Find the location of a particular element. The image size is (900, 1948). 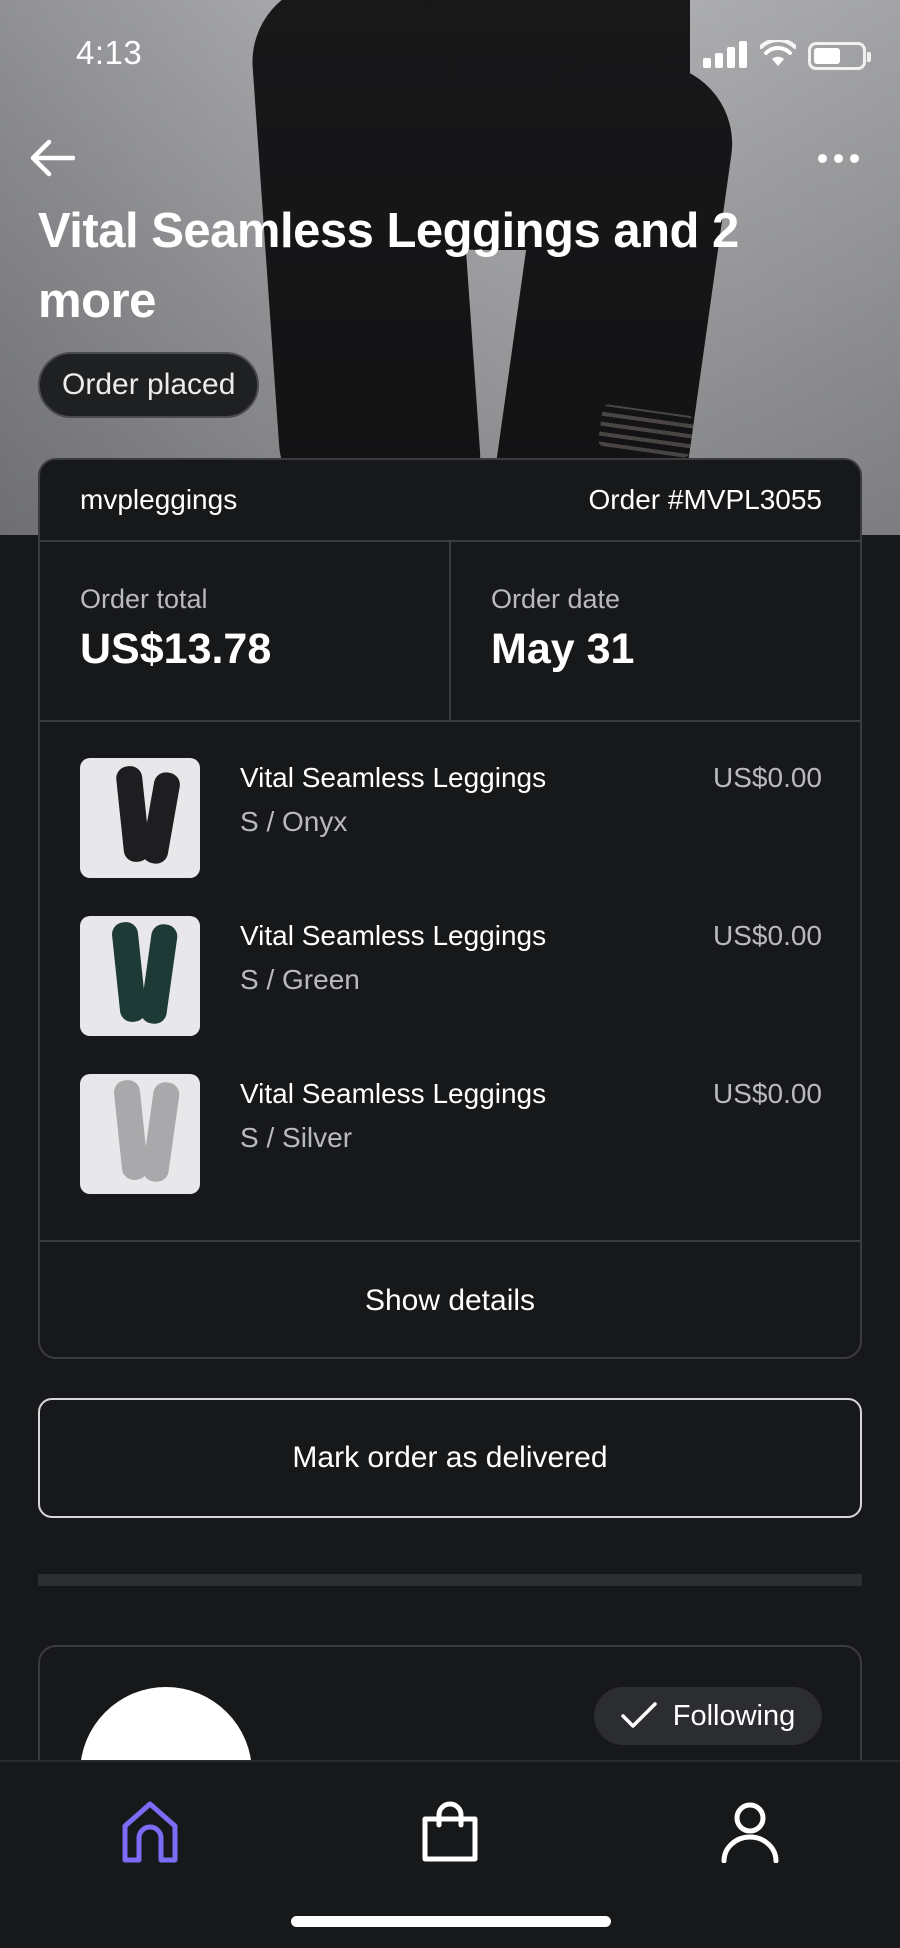

item-variant: S / Silver is located at coordinates (296, 1137).